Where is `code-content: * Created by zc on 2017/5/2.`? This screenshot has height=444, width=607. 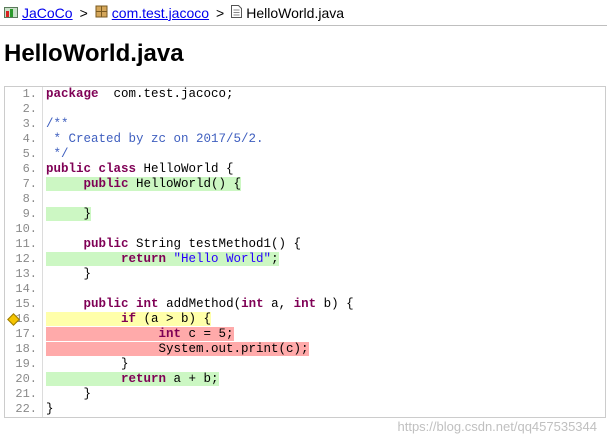 code-content: * Created by zc on 2017/5/2. is located at coordinates (155, 139).